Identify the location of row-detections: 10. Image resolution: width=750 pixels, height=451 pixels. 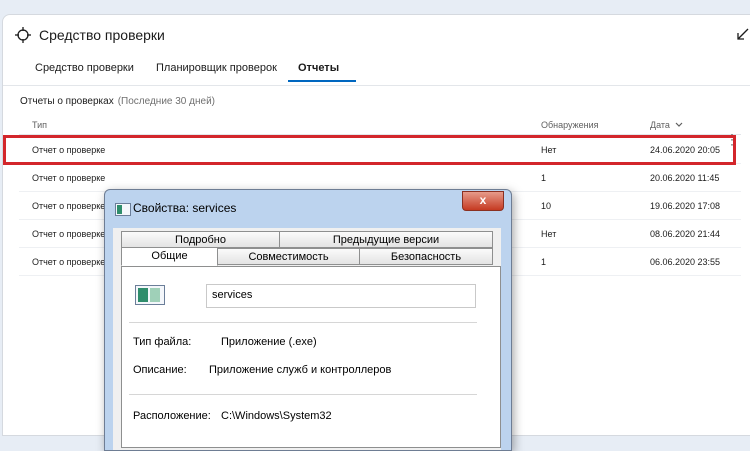
(546, 206).